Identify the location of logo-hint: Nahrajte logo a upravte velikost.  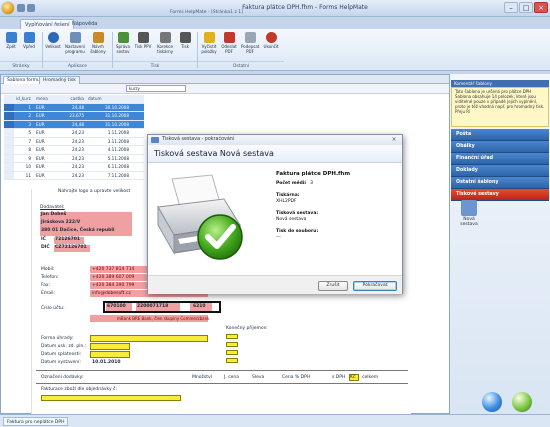
(94, 191).